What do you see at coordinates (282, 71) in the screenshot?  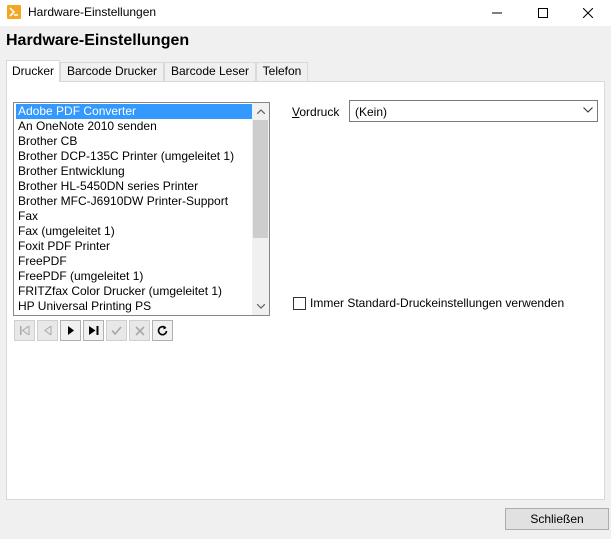 I see `tab-telefon: Telefon` at bounding box center [282, 71].